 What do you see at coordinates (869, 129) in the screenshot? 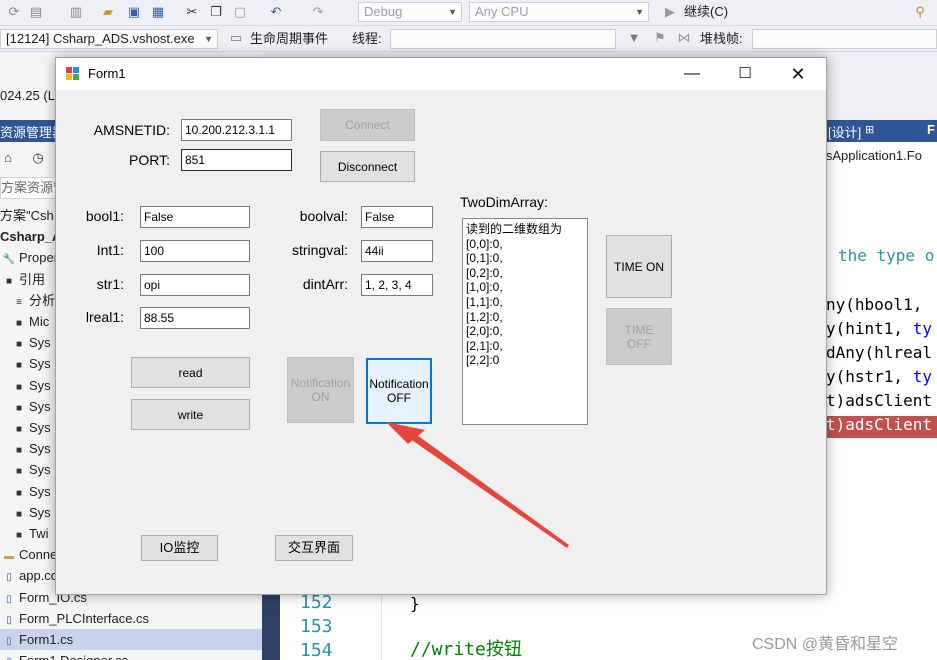
I see `pin-icon: ⊞` at bounding box center [869, 129].